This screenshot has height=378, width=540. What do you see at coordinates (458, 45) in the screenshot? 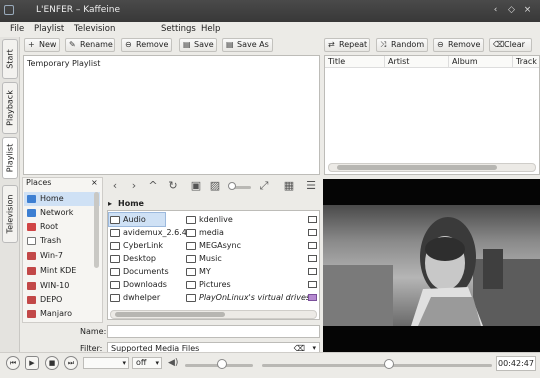
I see `remove-track-button: ⊖ Remove` at bounding box center [458, 45].